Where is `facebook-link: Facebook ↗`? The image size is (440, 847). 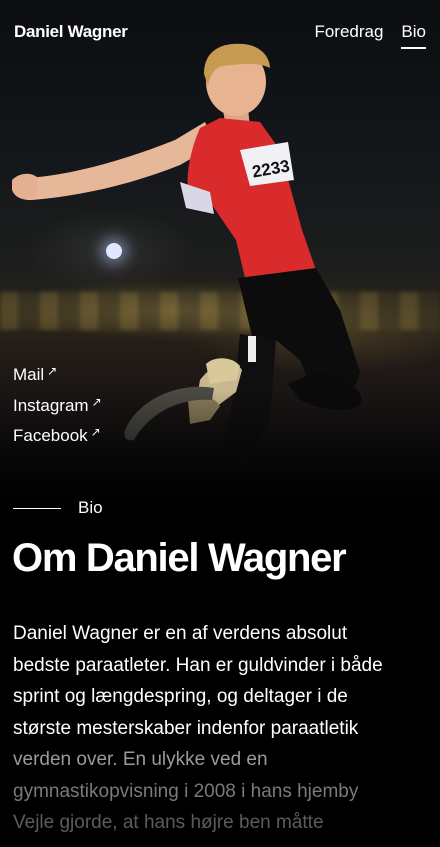 facebook-link: Facebook ↗ is located at coordinates (57, 434).